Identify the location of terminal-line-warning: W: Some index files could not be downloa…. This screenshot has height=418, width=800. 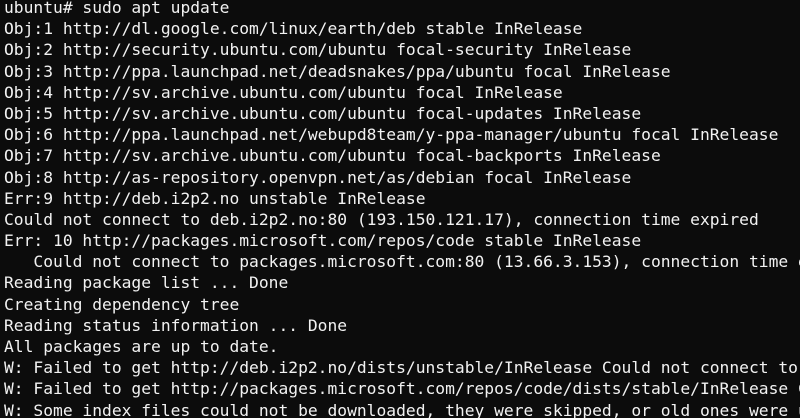
(402, 409).